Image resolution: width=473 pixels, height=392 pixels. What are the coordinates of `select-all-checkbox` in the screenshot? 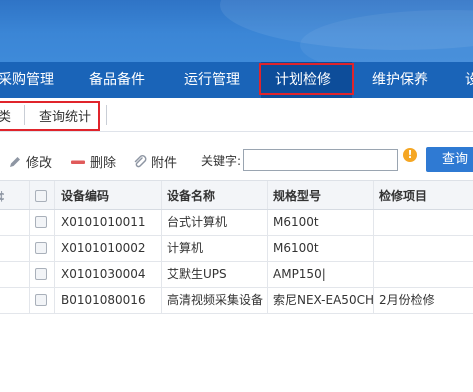 It's located at (41, 196).